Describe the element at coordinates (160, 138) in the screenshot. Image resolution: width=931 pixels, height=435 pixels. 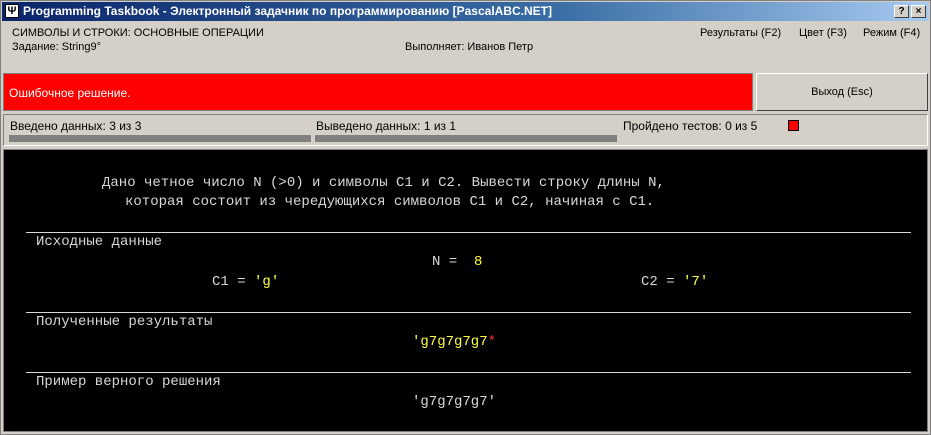
I see `input-progress-bar` at that location.